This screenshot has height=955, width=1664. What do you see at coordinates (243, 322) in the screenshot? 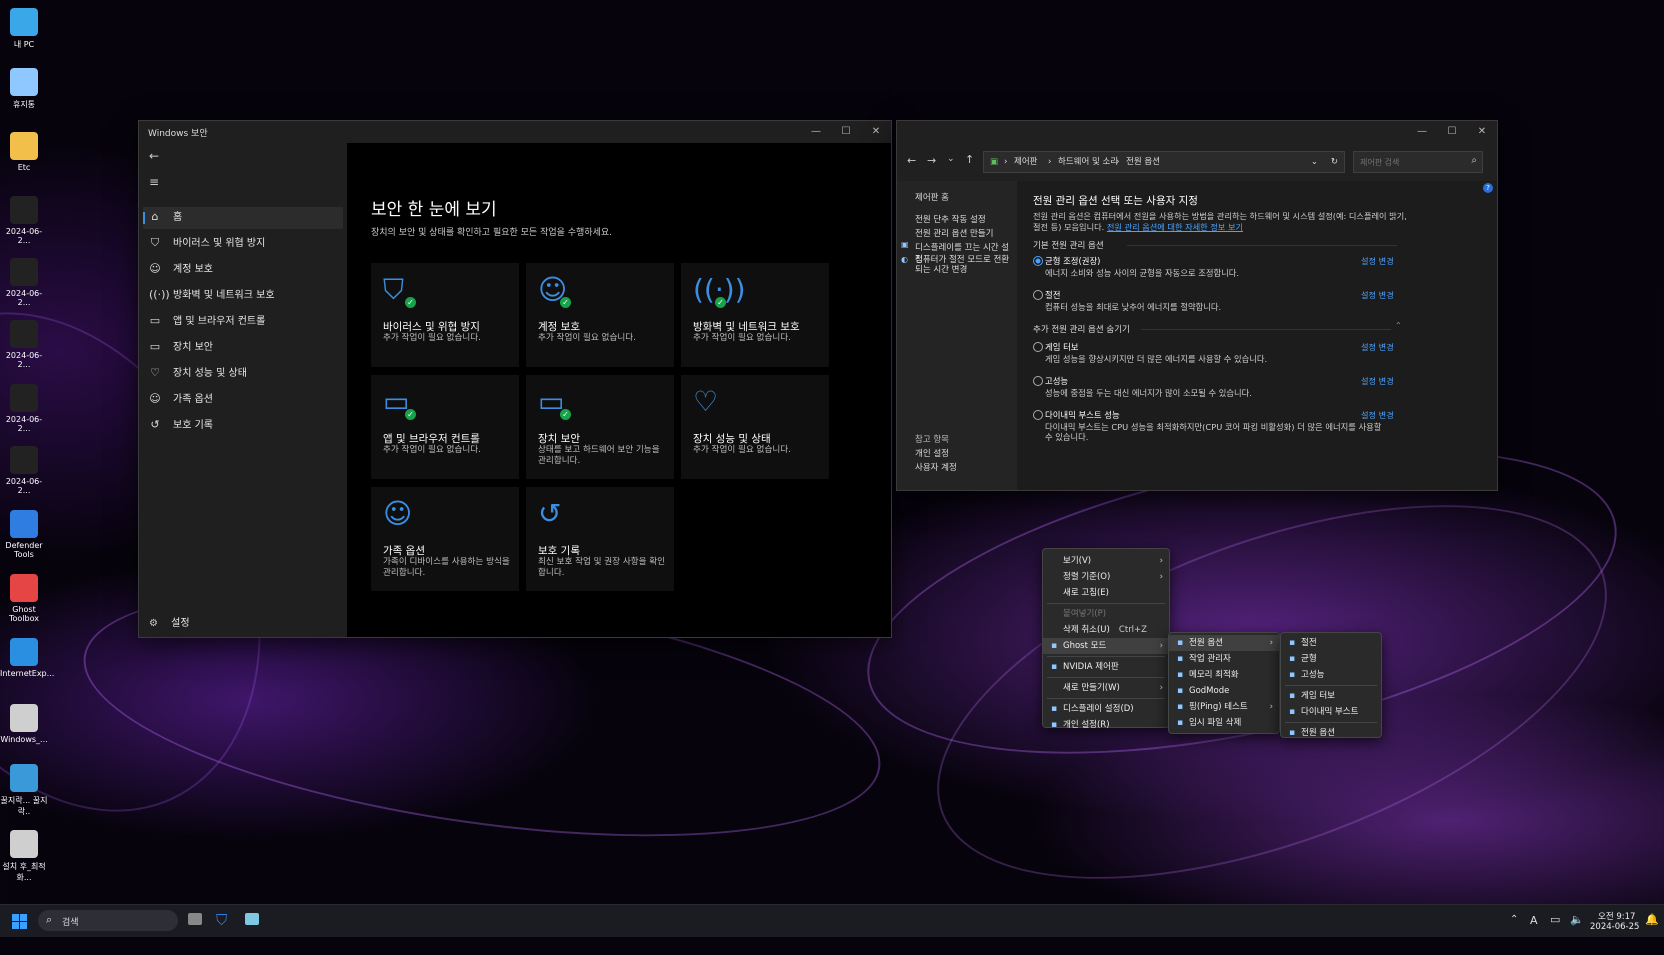
I see `nav-item: ▭ 앱 및 브라우저 컨트롤` at bounding box center [243, 322].